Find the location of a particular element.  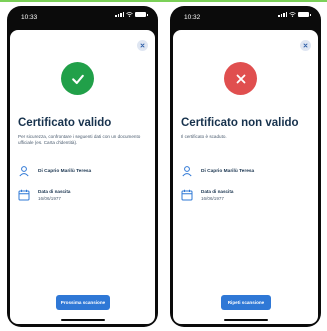

result-title: Certificato valido is located at coordinates (65, 123).